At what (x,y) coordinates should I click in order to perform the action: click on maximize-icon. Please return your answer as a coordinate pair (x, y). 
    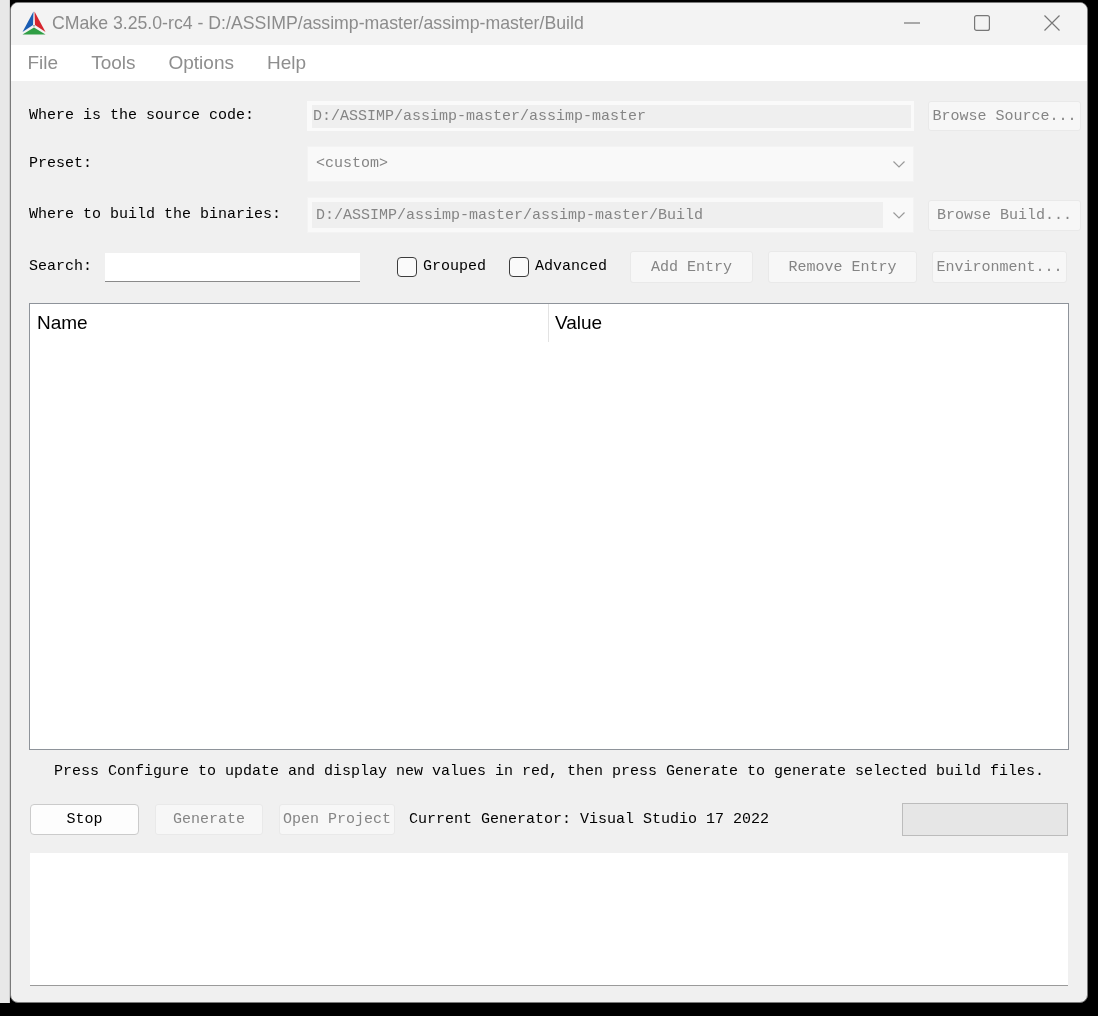
    Looking at the image, I should click on (982, 23).